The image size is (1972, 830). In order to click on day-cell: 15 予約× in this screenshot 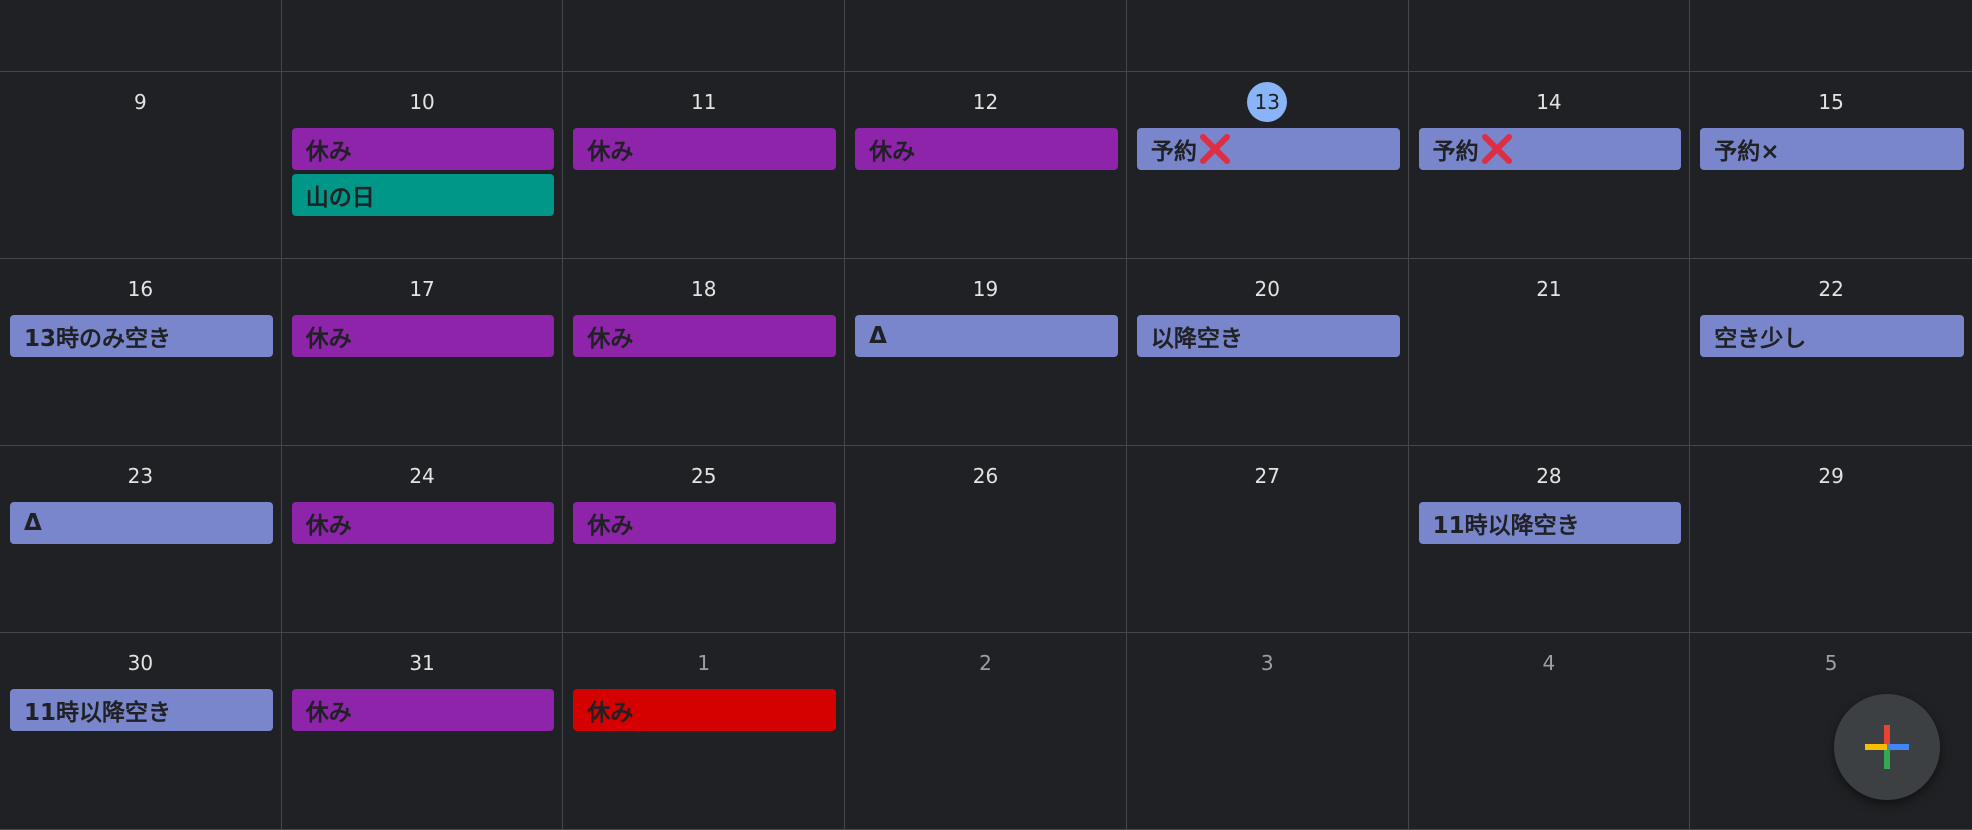, I will do `click(1831, 165)`.